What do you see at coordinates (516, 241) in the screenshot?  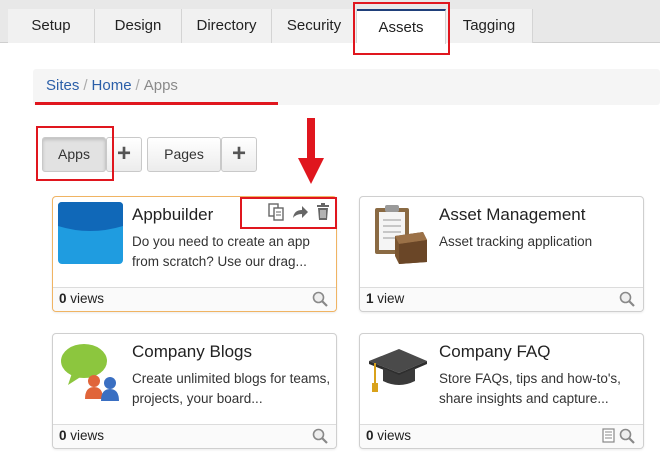 I see `card-description: Asset tracking application` at bounding box center [516, 241].